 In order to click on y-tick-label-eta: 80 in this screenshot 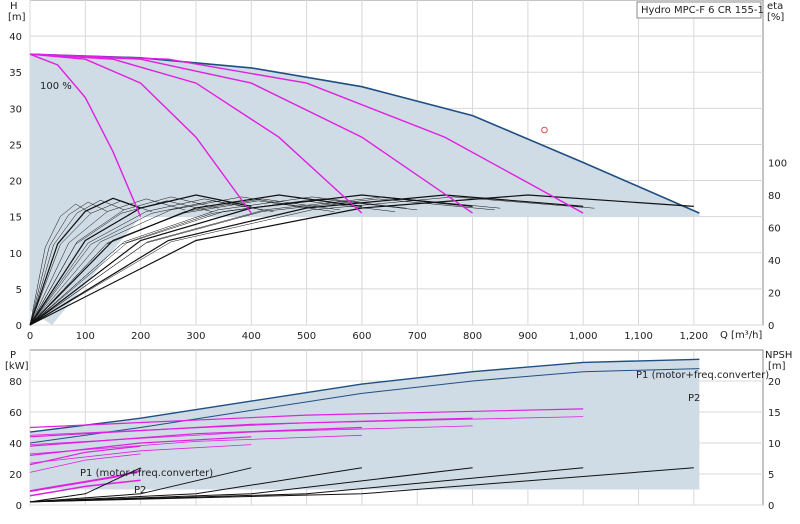, I will do `click(774, 196)`.